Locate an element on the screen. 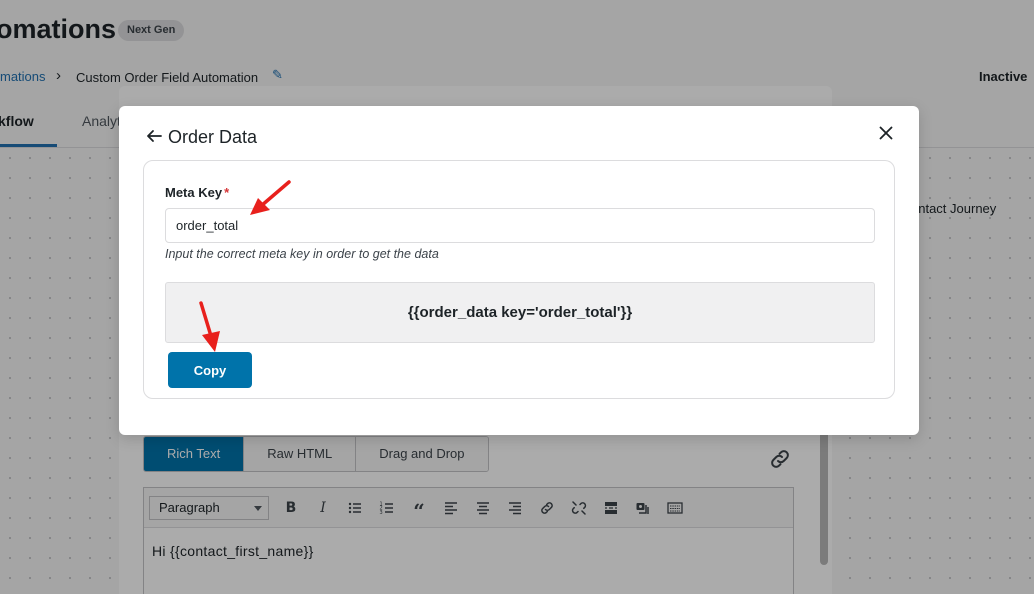  copy-button: Copy is located at coordinates (210, 370).